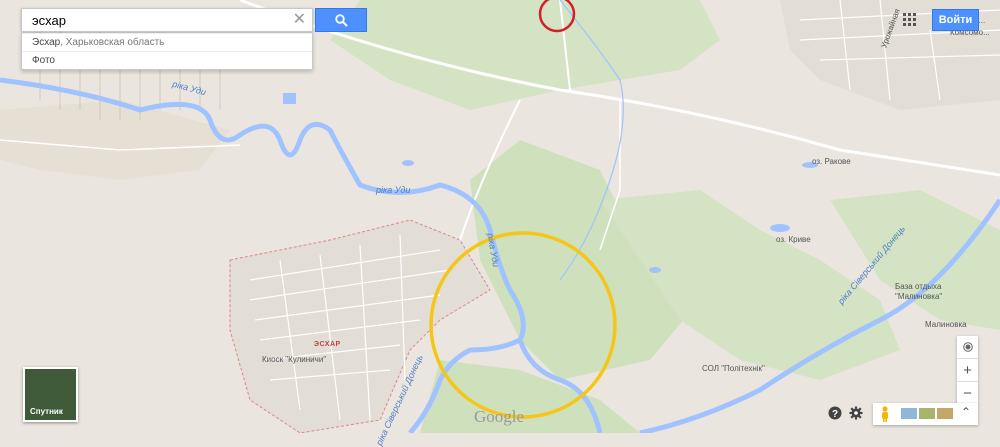 This screenshot has height=447, width=1000. What do you see at coordinates (46, 411) in the screenshot?
I see `satellite-label: Спутник` at bounding box center [46, 411].